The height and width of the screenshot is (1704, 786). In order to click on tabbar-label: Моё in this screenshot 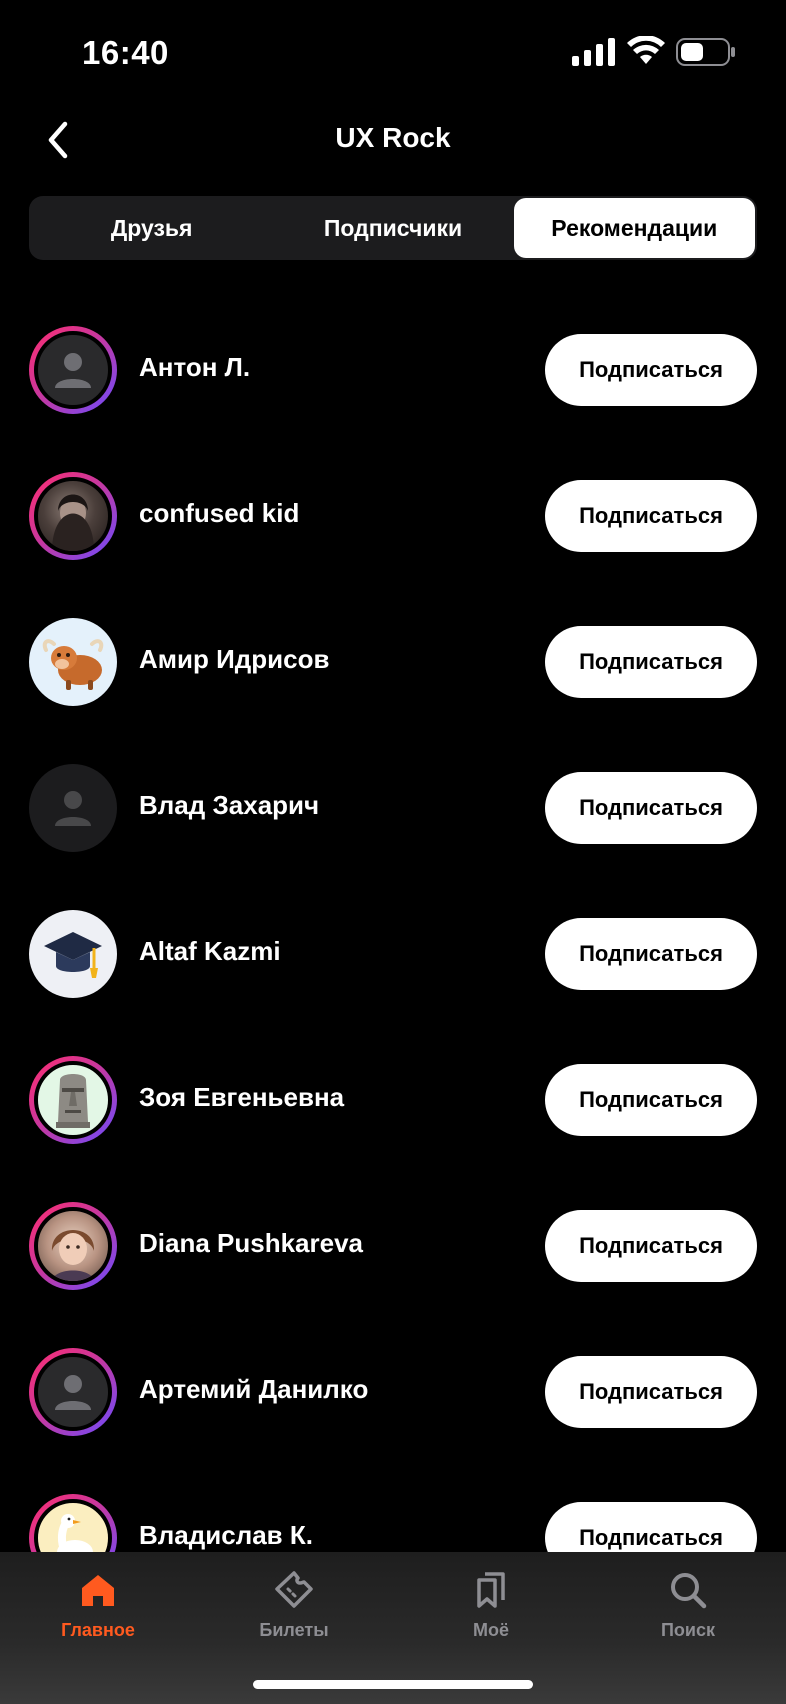, I will do `click(491, 1630)`.